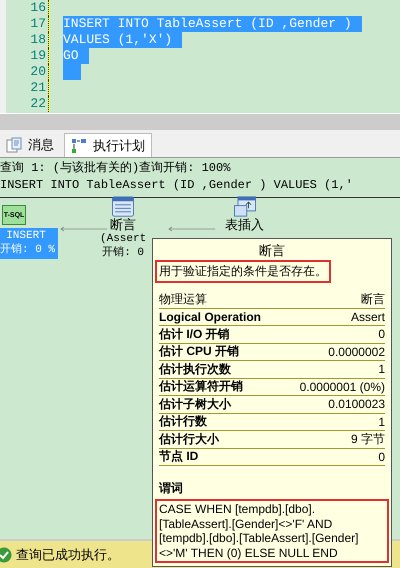 The width and height of the screenshot is (400, 568). What do you see at coordinates (14, 145) in the screenshot?
I see `message-icon` at bounding box center [14, 145].